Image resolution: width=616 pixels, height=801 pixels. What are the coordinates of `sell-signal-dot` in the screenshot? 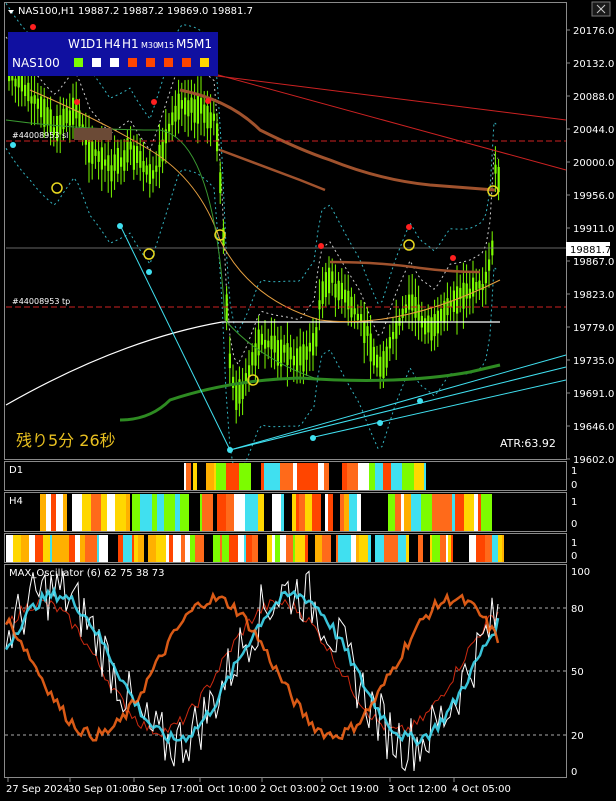 It's located at (77, 102).